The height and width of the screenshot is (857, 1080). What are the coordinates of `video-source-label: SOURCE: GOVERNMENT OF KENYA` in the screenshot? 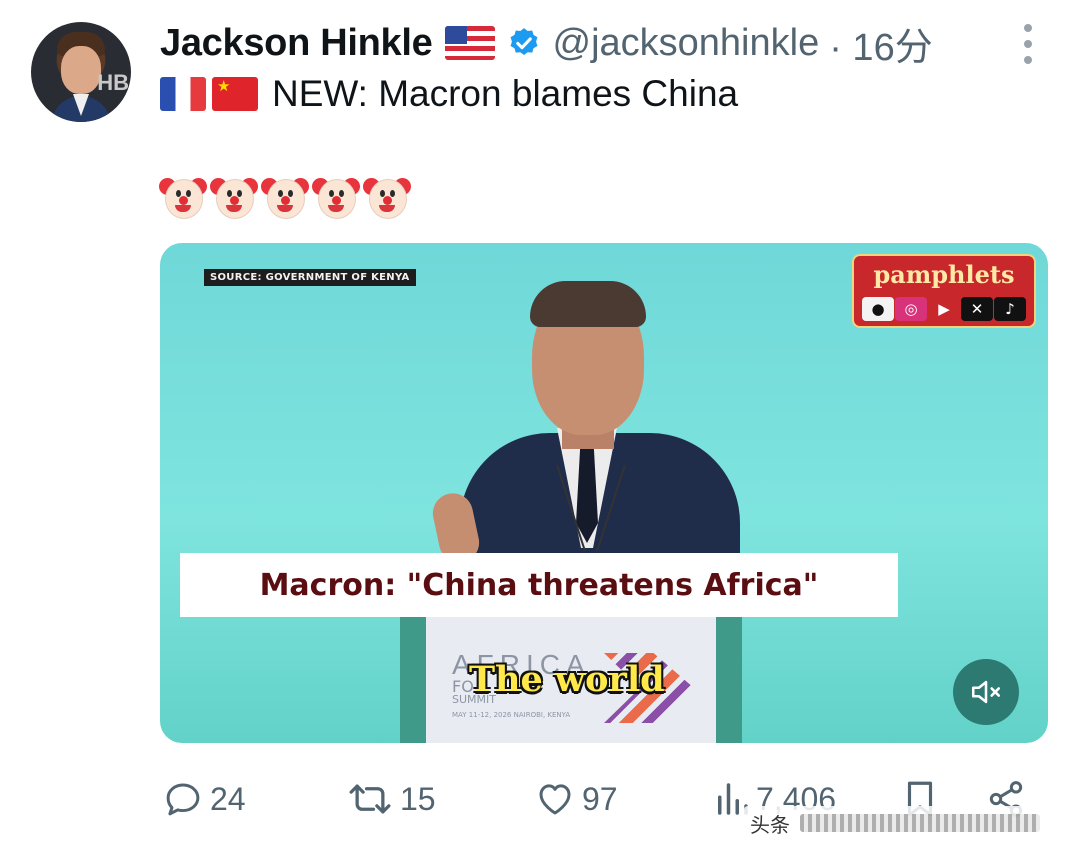 It's located at (310, 277).